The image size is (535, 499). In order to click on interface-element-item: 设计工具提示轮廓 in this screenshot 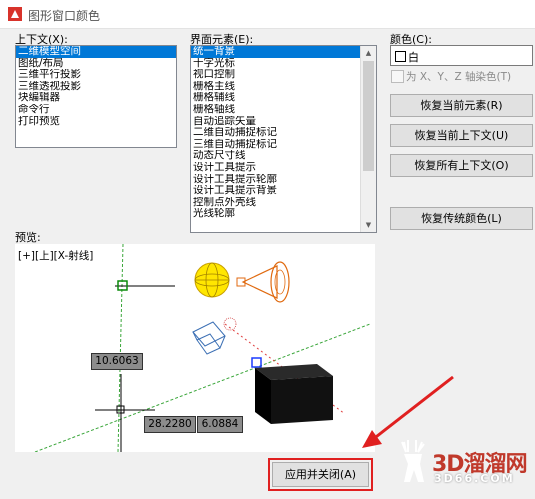, I will do `click(275, 180)`.